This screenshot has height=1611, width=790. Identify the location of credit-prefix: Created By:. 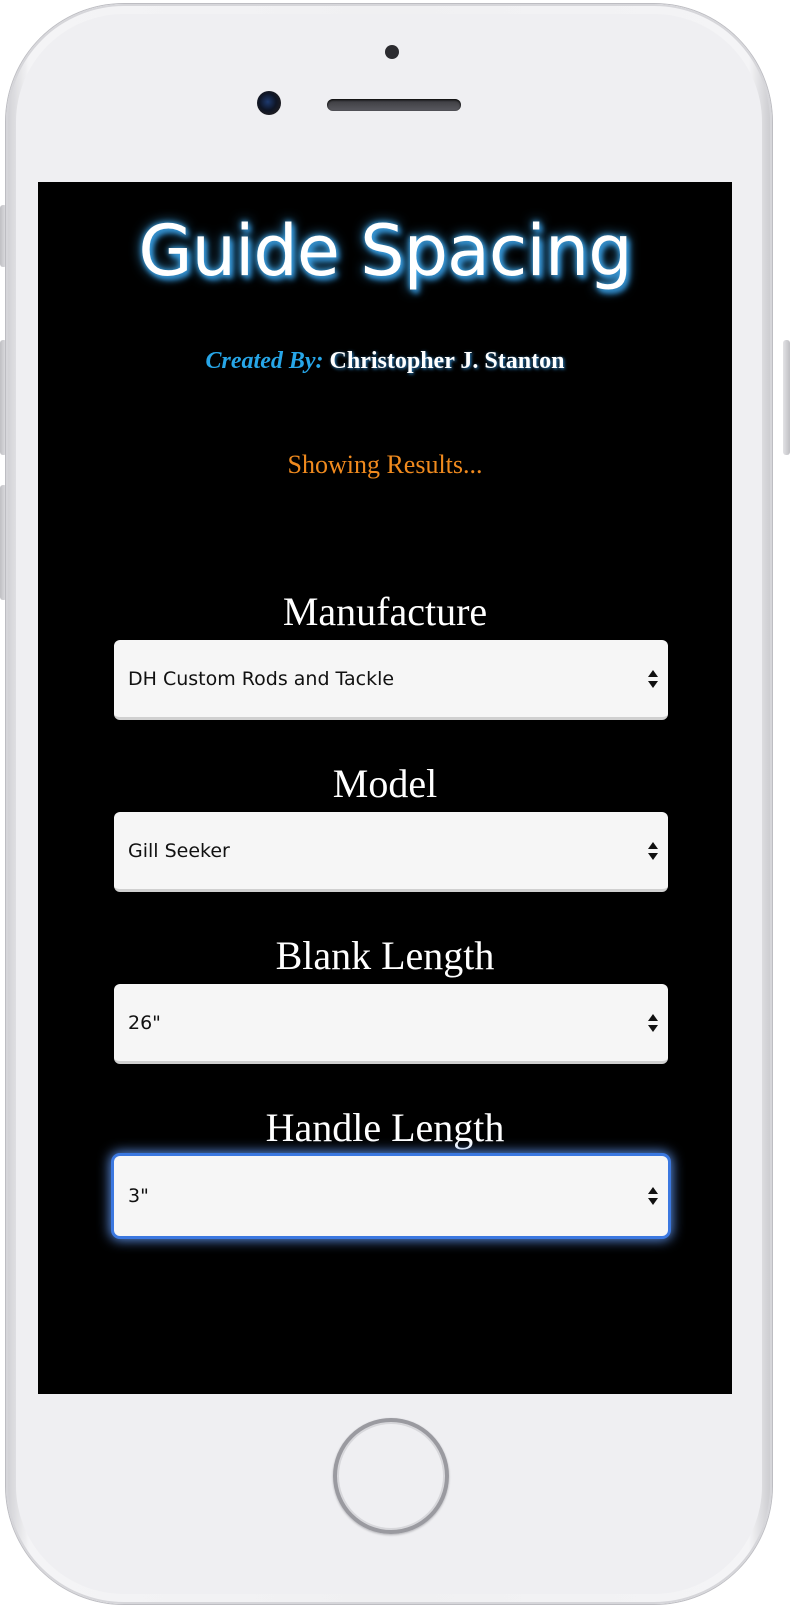
(264, 361).